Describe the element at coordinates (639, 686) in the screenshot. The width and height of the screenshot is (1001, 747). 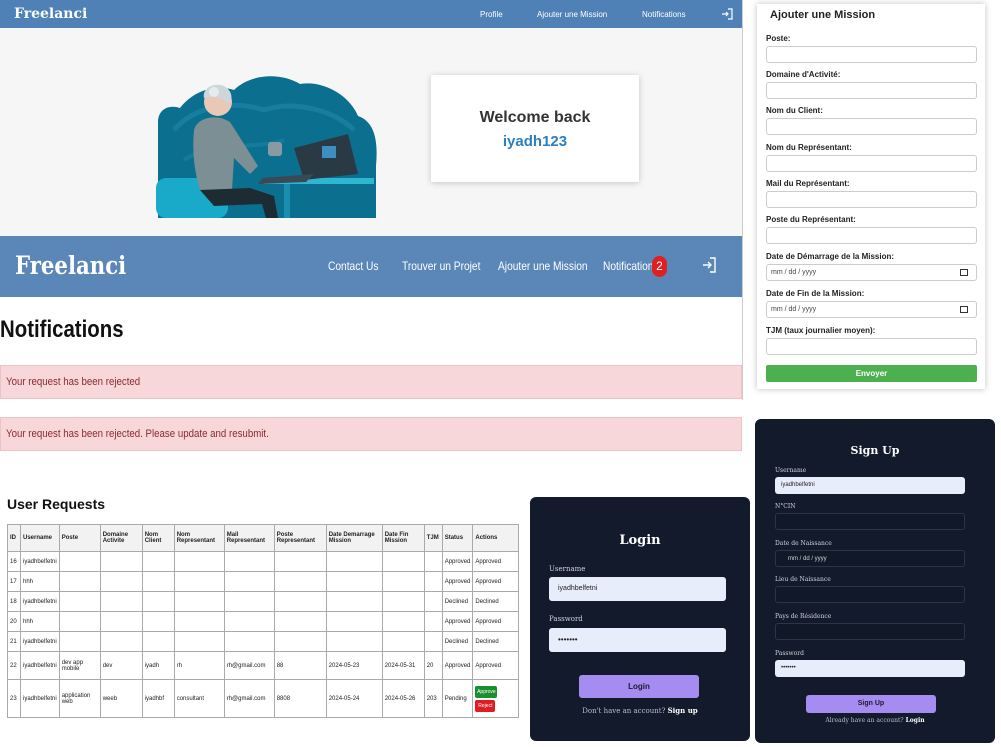
I see `login-button: Login` at that location.